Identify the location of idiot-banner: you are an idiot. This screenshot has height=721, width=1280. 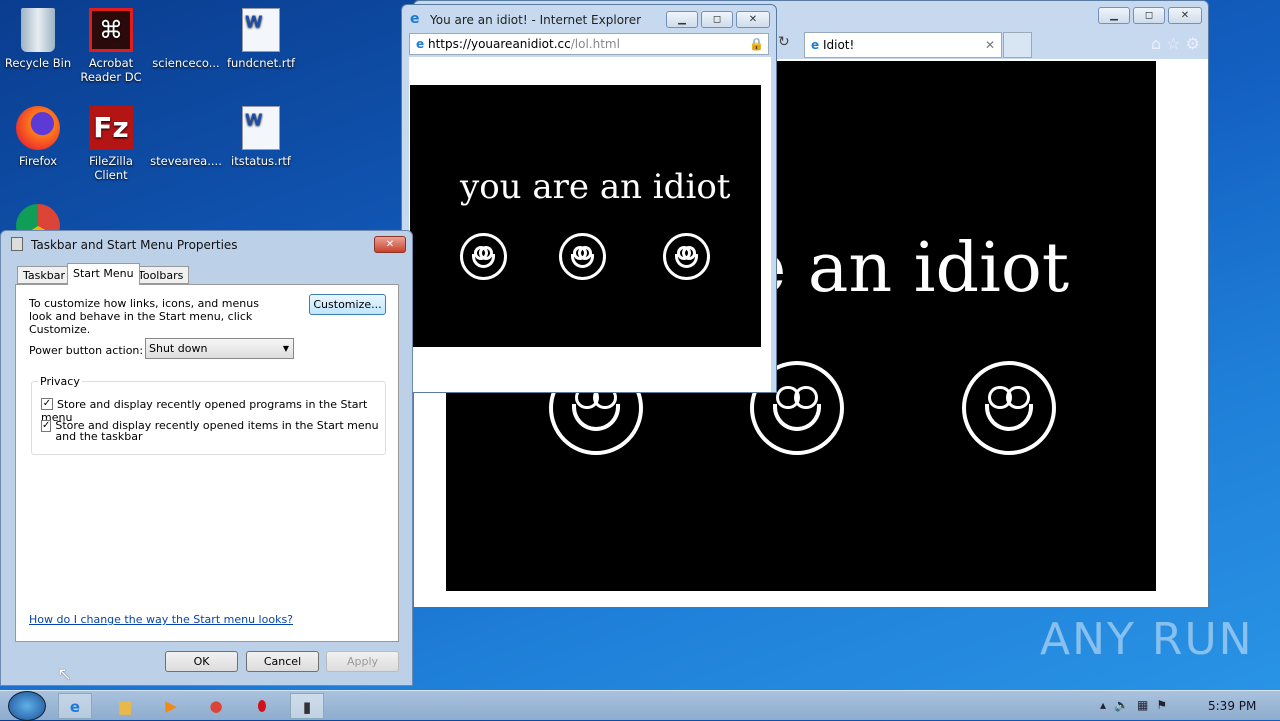
(585, 216).